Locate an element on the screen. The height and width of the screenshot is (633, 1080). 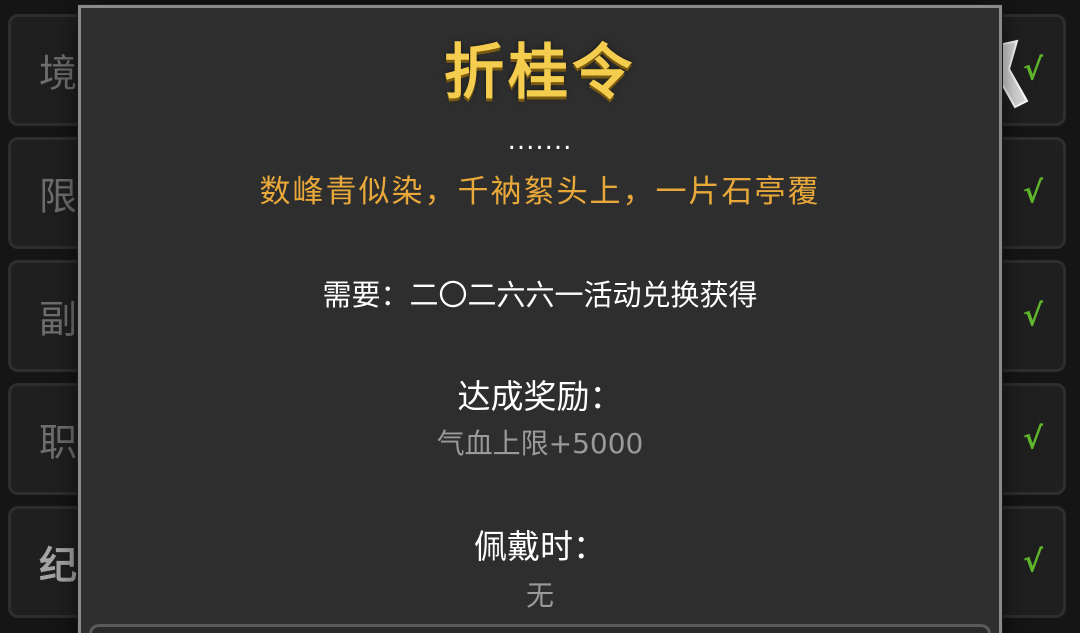
reward-heading: 达成奖励： is located at coordinates (540, 396).